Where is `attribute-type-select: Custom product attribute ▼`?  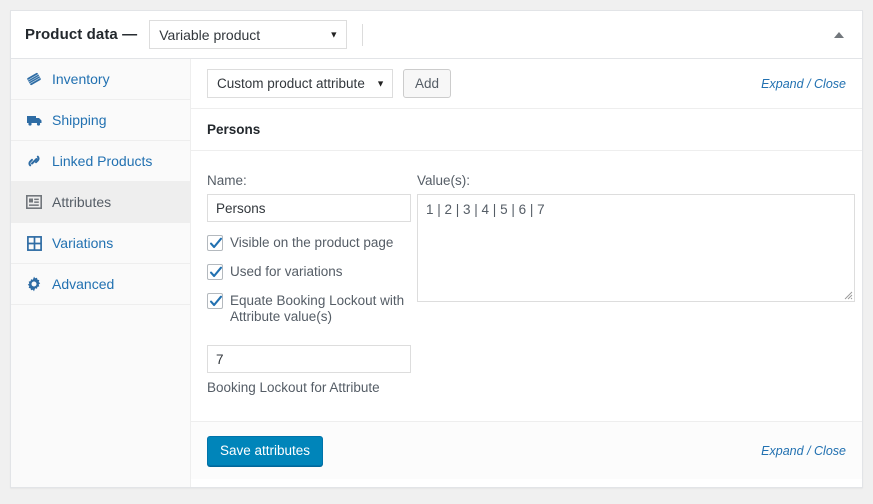 attribute-type-select: Custom product attribute ▼ is located at coordinates (300, 83).